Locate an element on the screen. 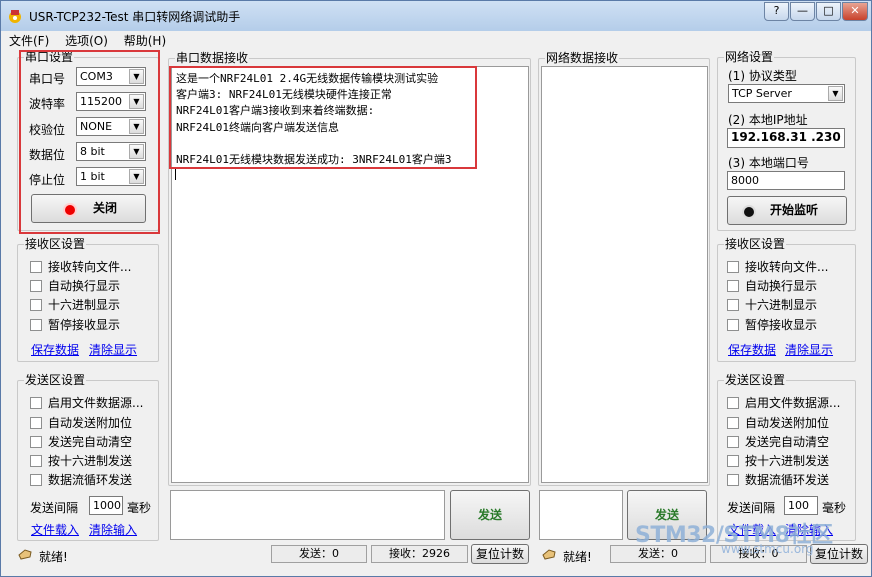 Image resolution: width=872 pixels, height=577 pixels. right-recv-opt-3: 十六进制显示 is located at coordinates (772, 305).